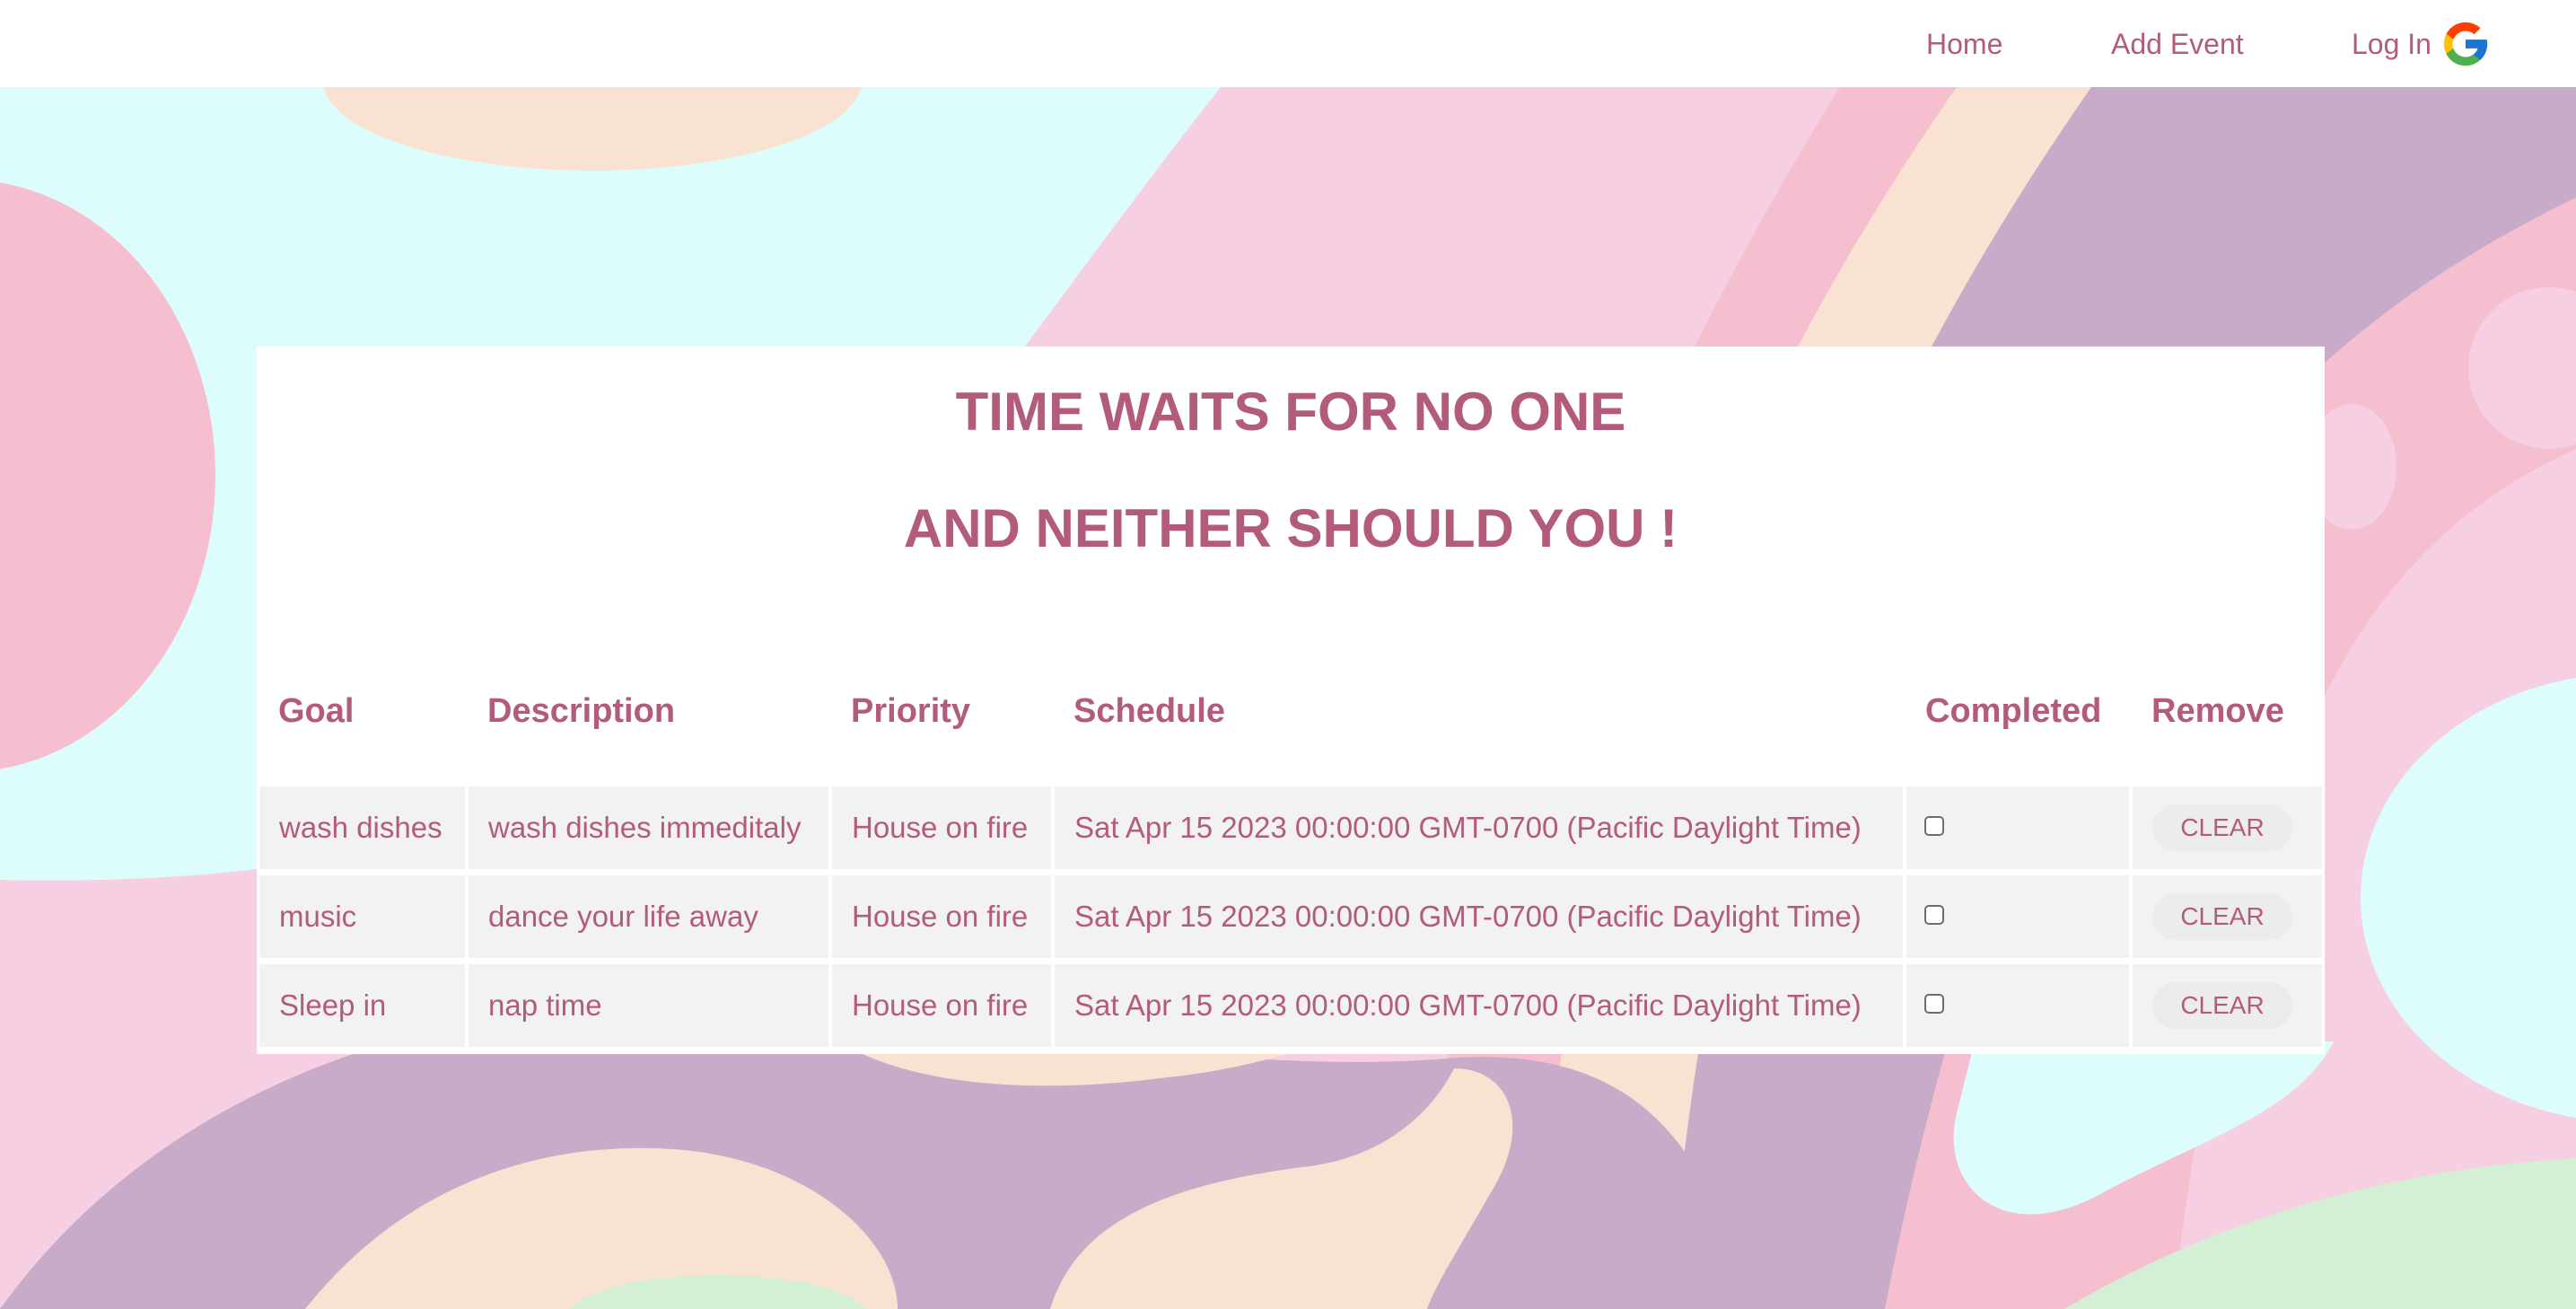 The height and width of the screenshot is (1309, 2576). I want to click on column-header-remove: Remove, so click(2217, 711).